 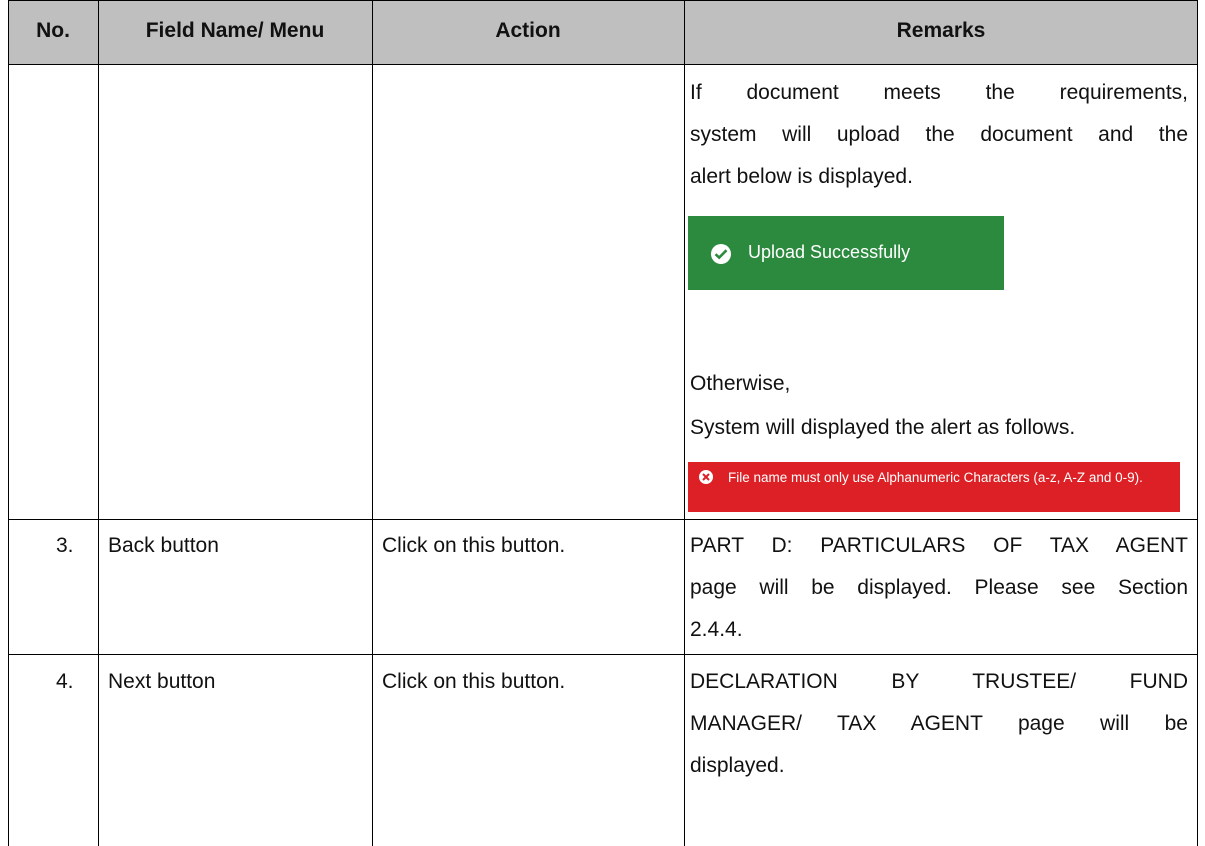 What do you see at coordinates (939, 681) in the screenshot?
I see `remark-line: DECLARATION BY TRUSTEE/ FUND` at bounding box center [939, 681].